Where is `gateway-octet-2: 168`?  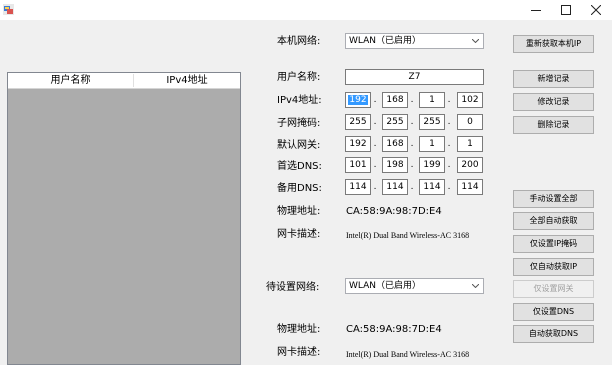
gateway-octet-2: 168 is located at coordinates (395, 144).